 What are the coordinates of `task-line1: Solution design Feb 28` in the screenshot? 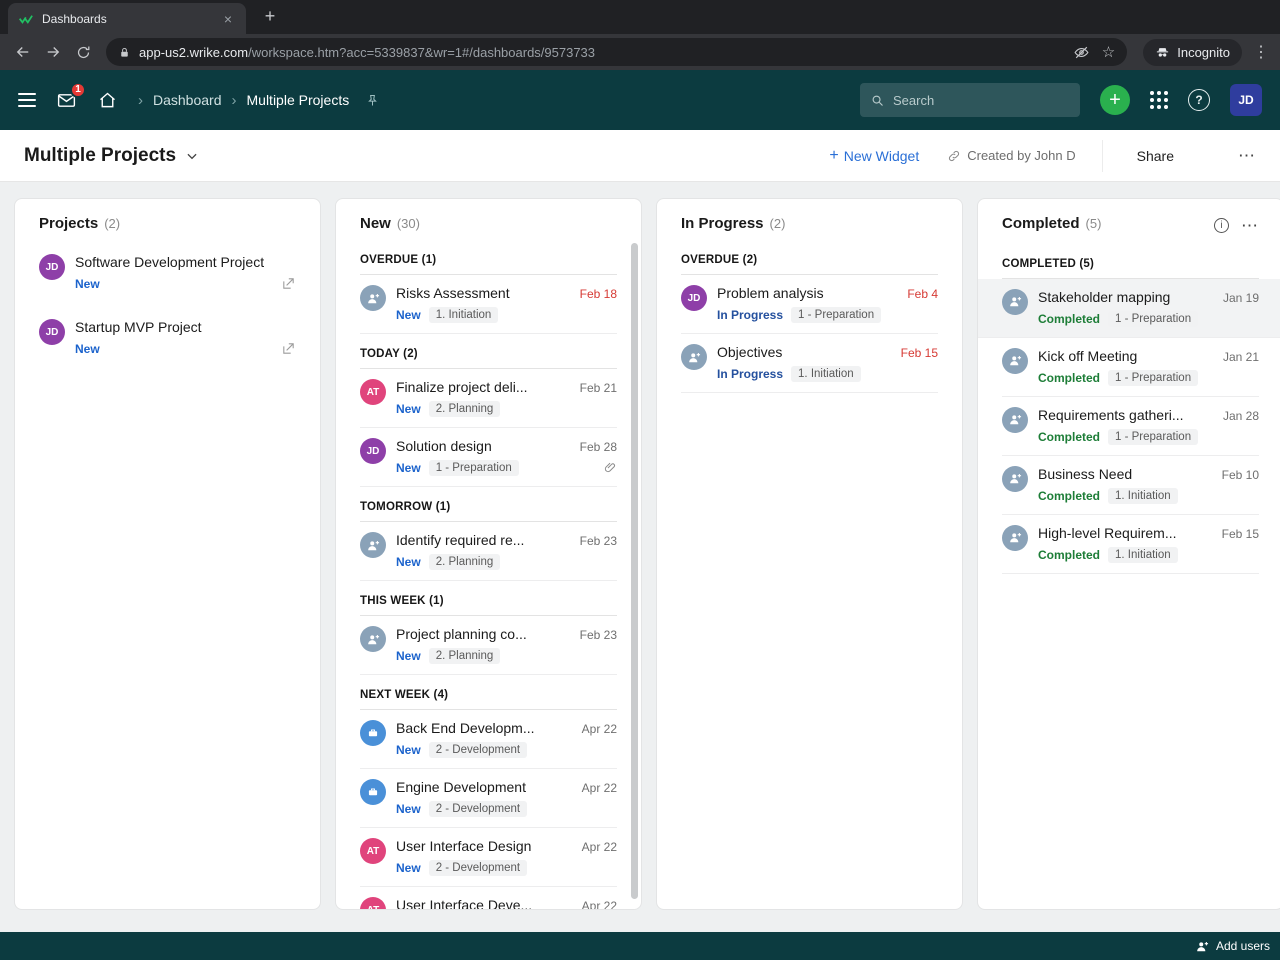 It's located at (506, 446).